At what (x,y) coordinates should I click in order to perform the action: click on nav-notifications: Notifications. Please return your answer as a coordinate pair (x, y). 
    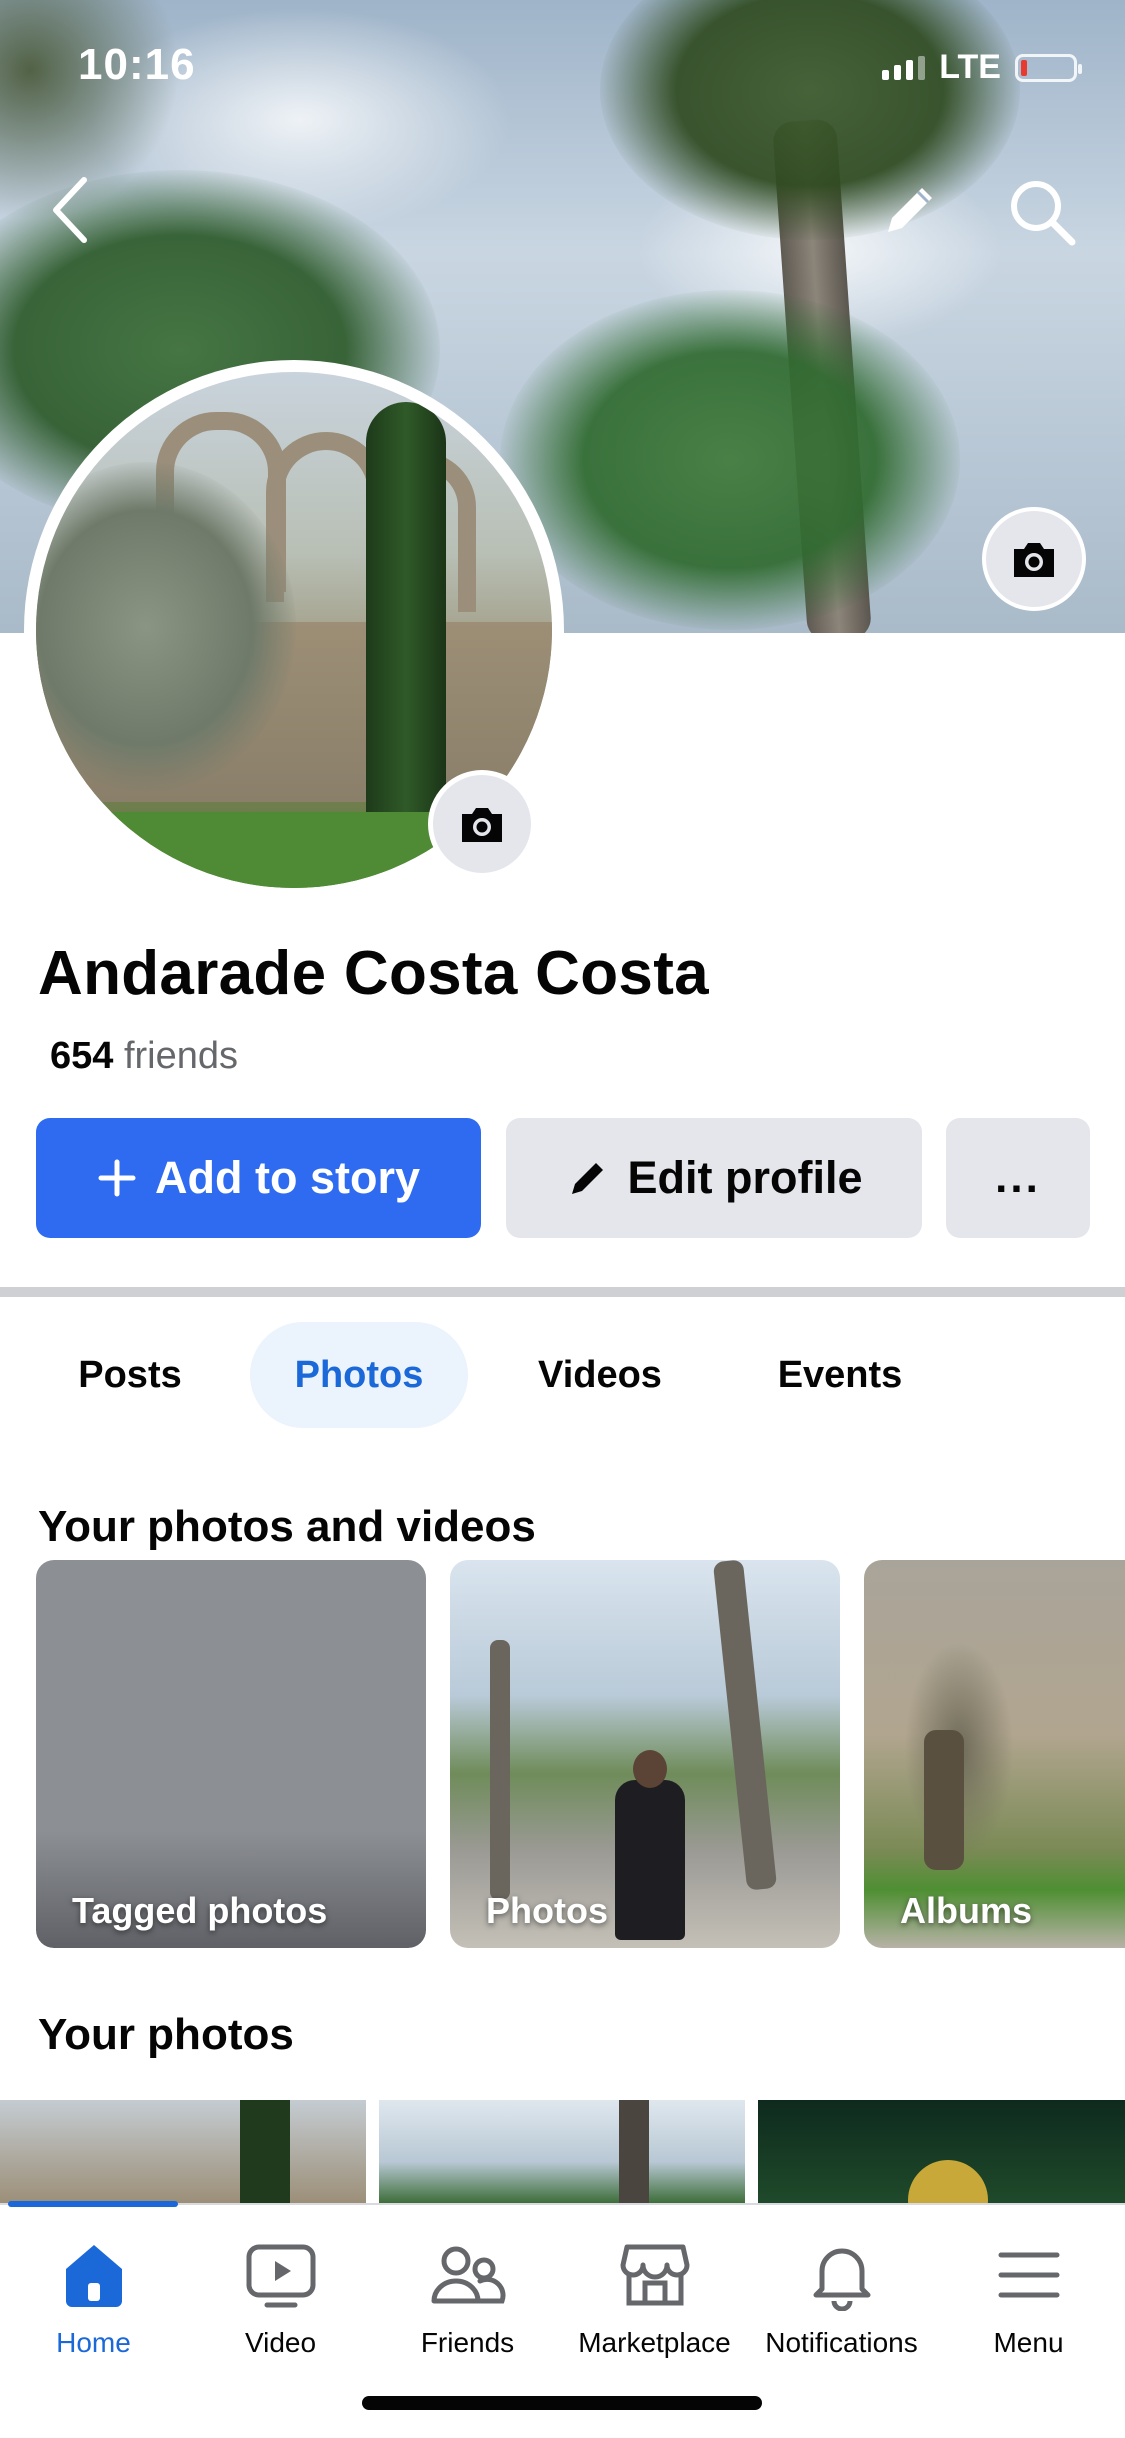
    Looking at the image, I should click on (841, 2297).